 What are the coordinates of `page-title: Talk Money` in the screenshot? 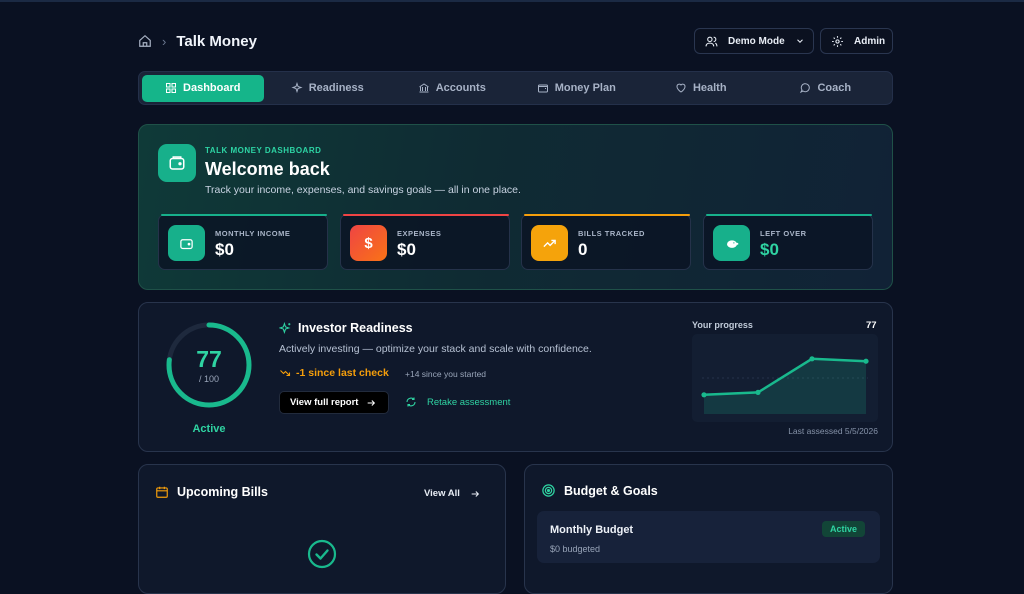 It's located at (216, 41).